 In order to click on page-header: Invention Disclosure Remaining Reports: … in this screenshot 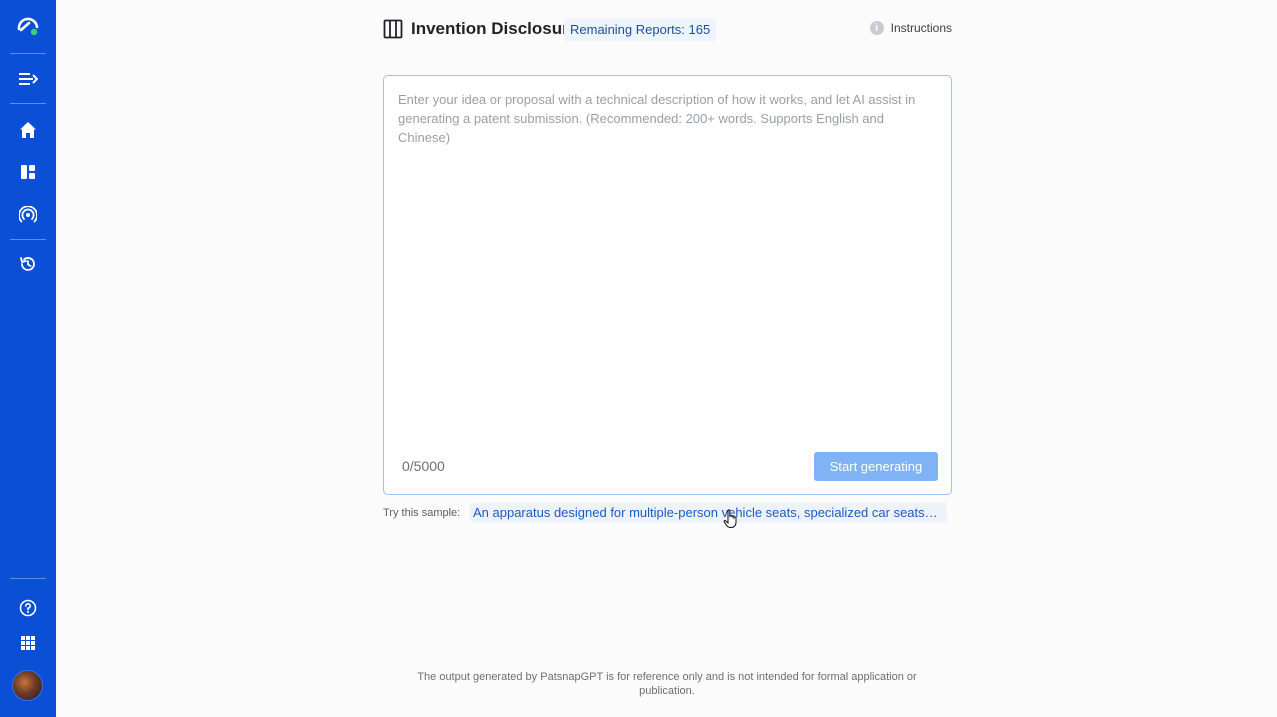, I will do `click(667, 30)`.